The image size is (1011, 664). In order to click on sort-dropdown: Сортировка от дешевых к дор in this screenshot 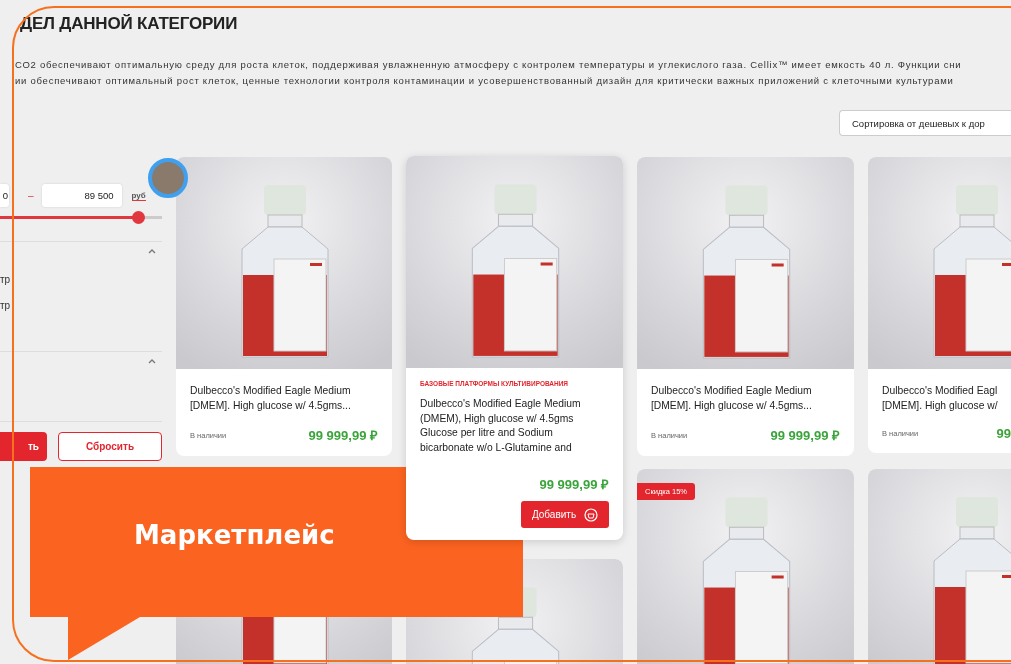, I will do `click(925, 123)`.